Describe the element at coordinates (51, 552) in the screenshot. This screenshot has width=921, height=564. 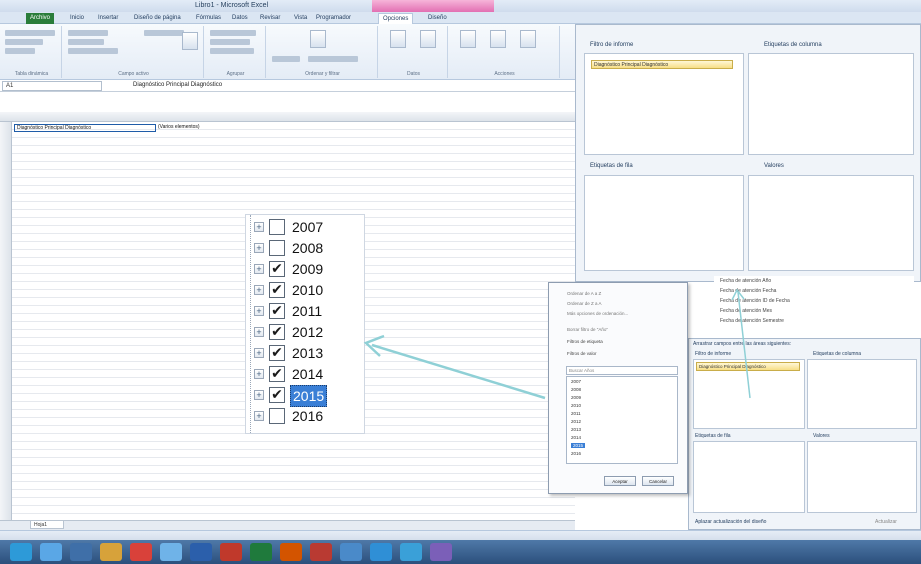
I see `browser-icon` at that location.